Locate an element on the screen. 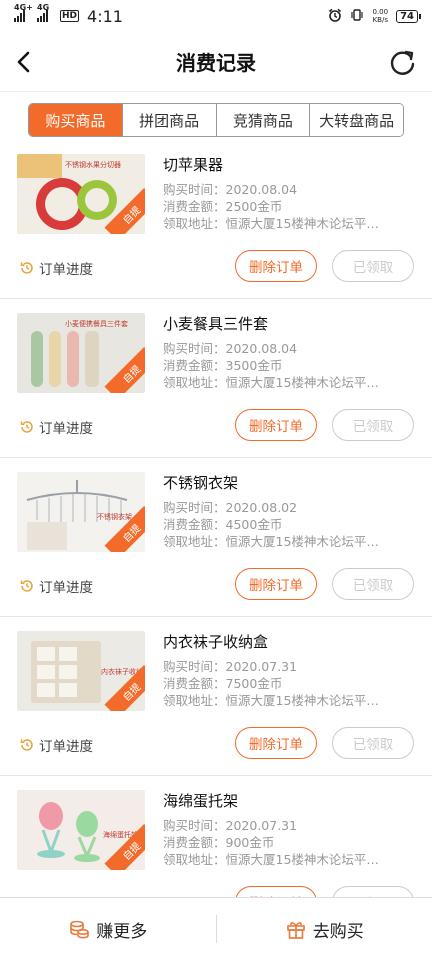 The width and height of the screenshot is (432, 960). chevron-left-icon is located at coordinates (26, 62).